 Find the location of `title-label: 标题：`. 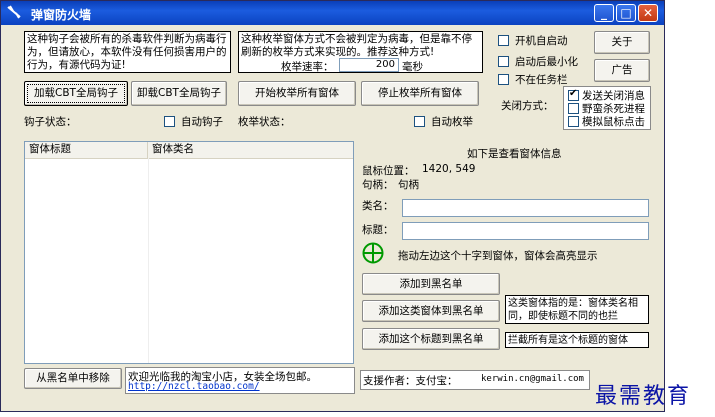

title-label: 标题： is located at coordinates (378, 230).